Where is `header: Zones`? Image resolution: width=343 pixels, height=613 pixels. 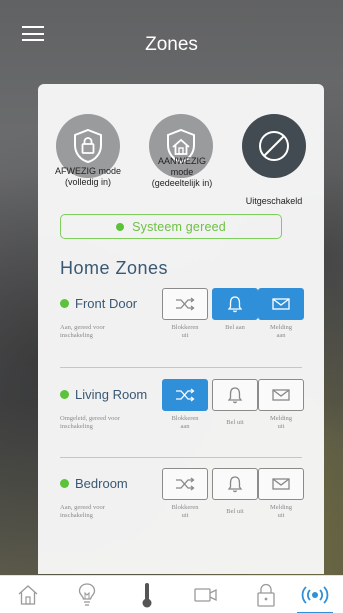
header: Zones is located at coordinates (171, 45).